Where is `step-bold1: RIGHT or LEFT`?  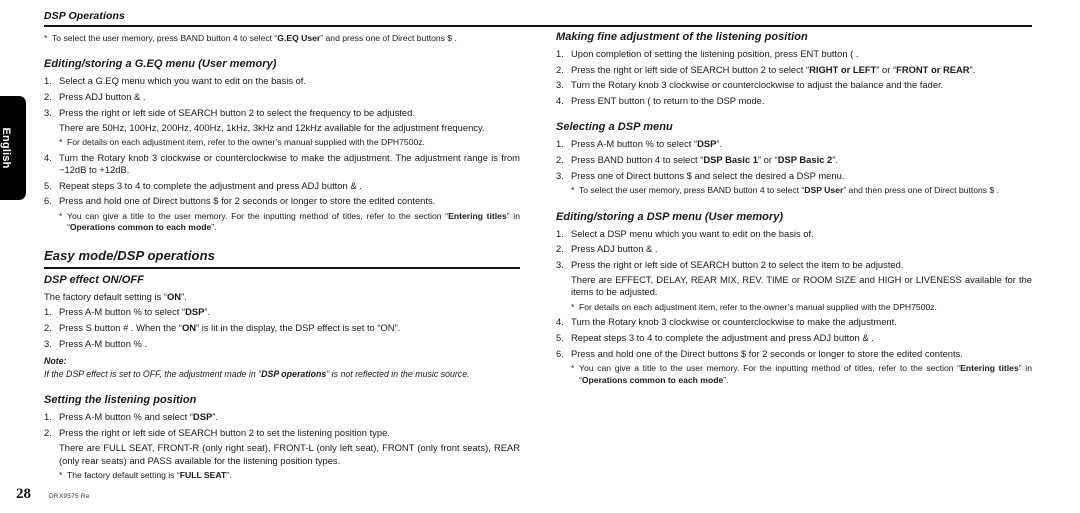
step-bold1: RIGHT or LEFT is located at coordinates (843, 69).